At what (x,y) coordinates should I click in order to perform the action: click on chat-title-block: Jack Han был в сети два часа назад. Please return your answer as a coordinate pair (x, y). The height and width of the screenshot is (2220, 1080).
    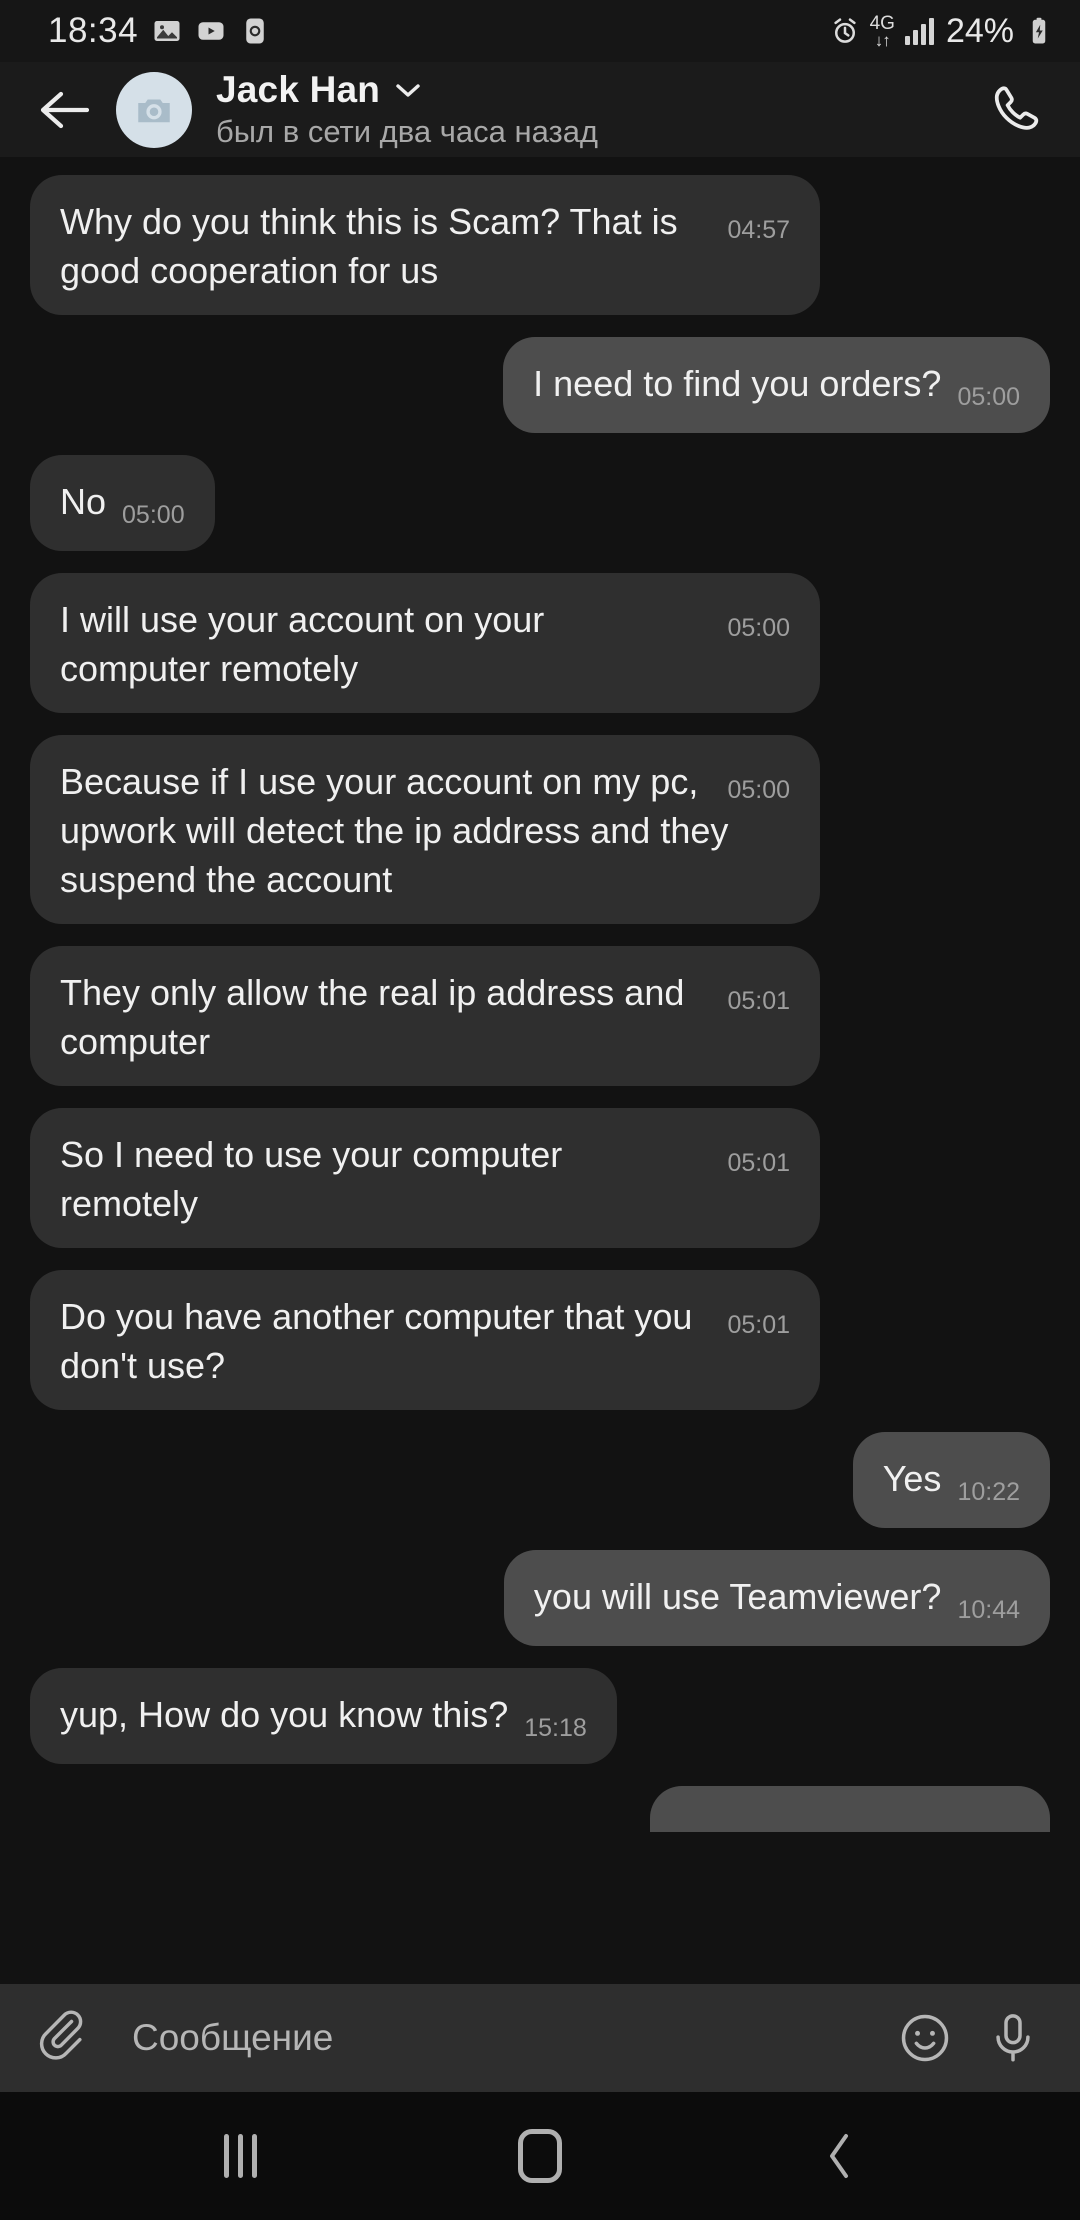
    Looking at the image, I should click on (407, 109).